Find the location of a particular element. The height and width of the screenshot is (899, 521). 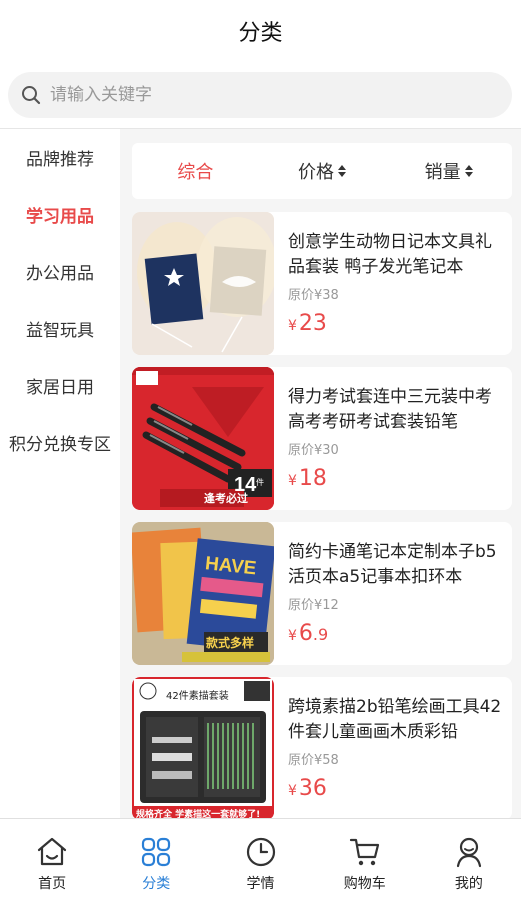

product-price: ¥6.9 is located at coordinates (395, 633).